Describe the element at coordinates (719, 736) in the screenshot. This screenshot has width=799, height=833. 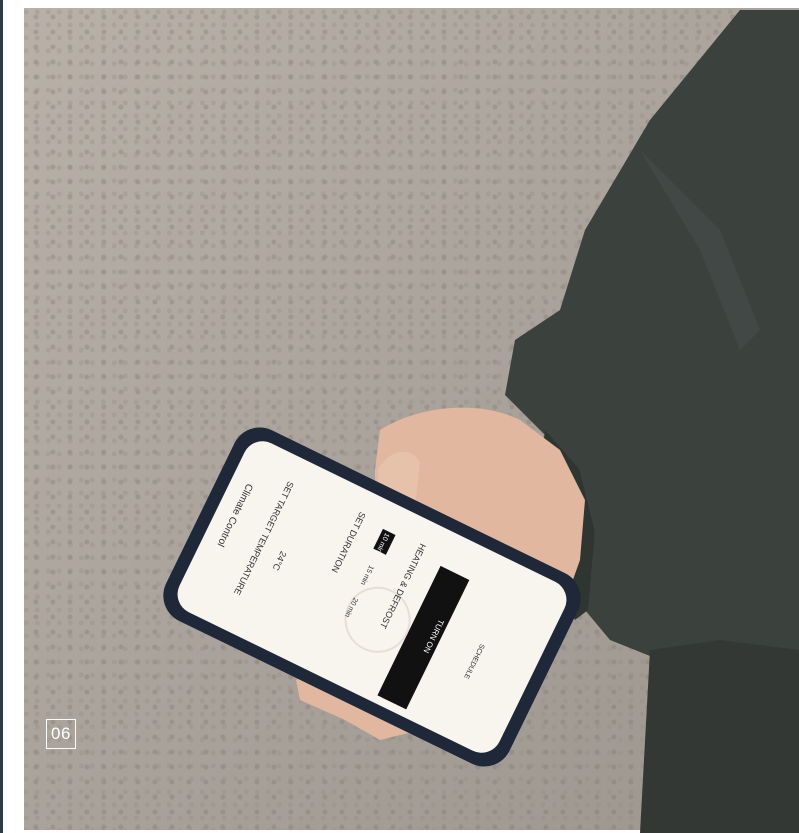
I see `jacket-lower` at that location.